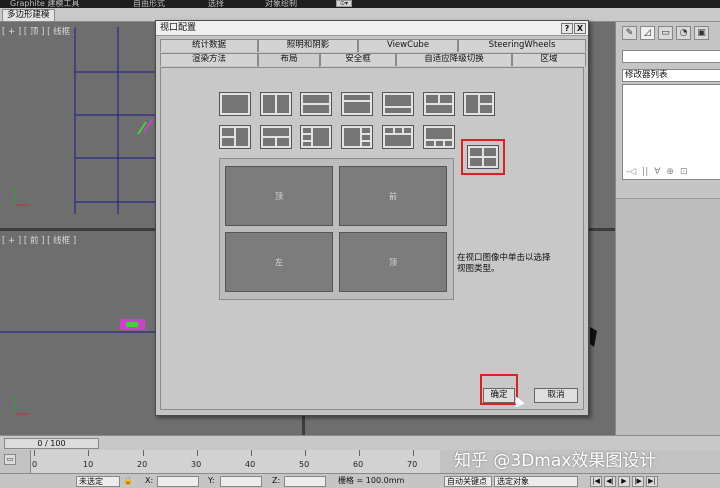 The height and width of the screenshot is (488, 720). What do you see at coordinates (336, 229) in the screenshot?
I see `layout-preview: 顶 前 左 顶` at bounding box center [336, 229].